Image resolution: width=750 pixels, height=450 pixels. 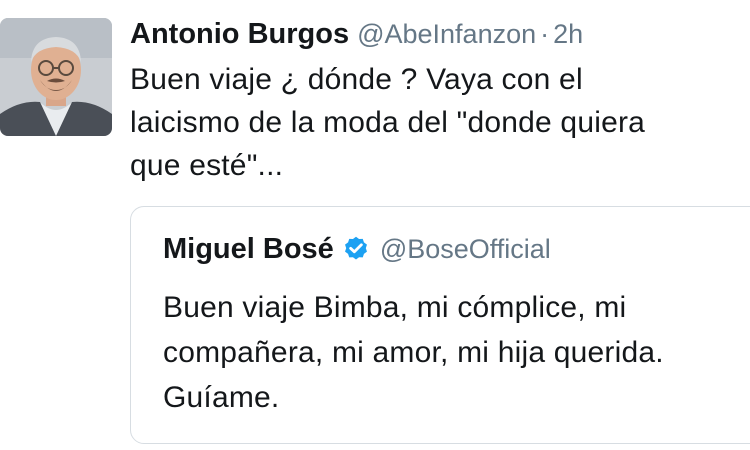 I want to click on quoted-text-line: Guíame., so click(x=221, y=397).